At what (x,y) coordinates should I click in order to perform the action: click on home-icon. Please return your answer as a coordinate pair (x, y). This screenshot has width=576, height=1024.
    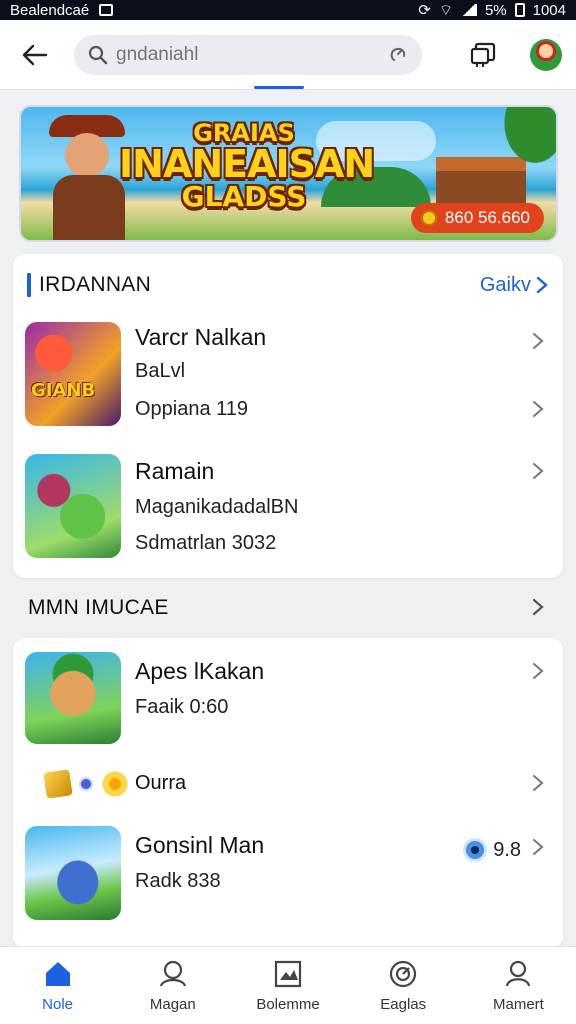
    Looking at the image, I should click on (57, 974).